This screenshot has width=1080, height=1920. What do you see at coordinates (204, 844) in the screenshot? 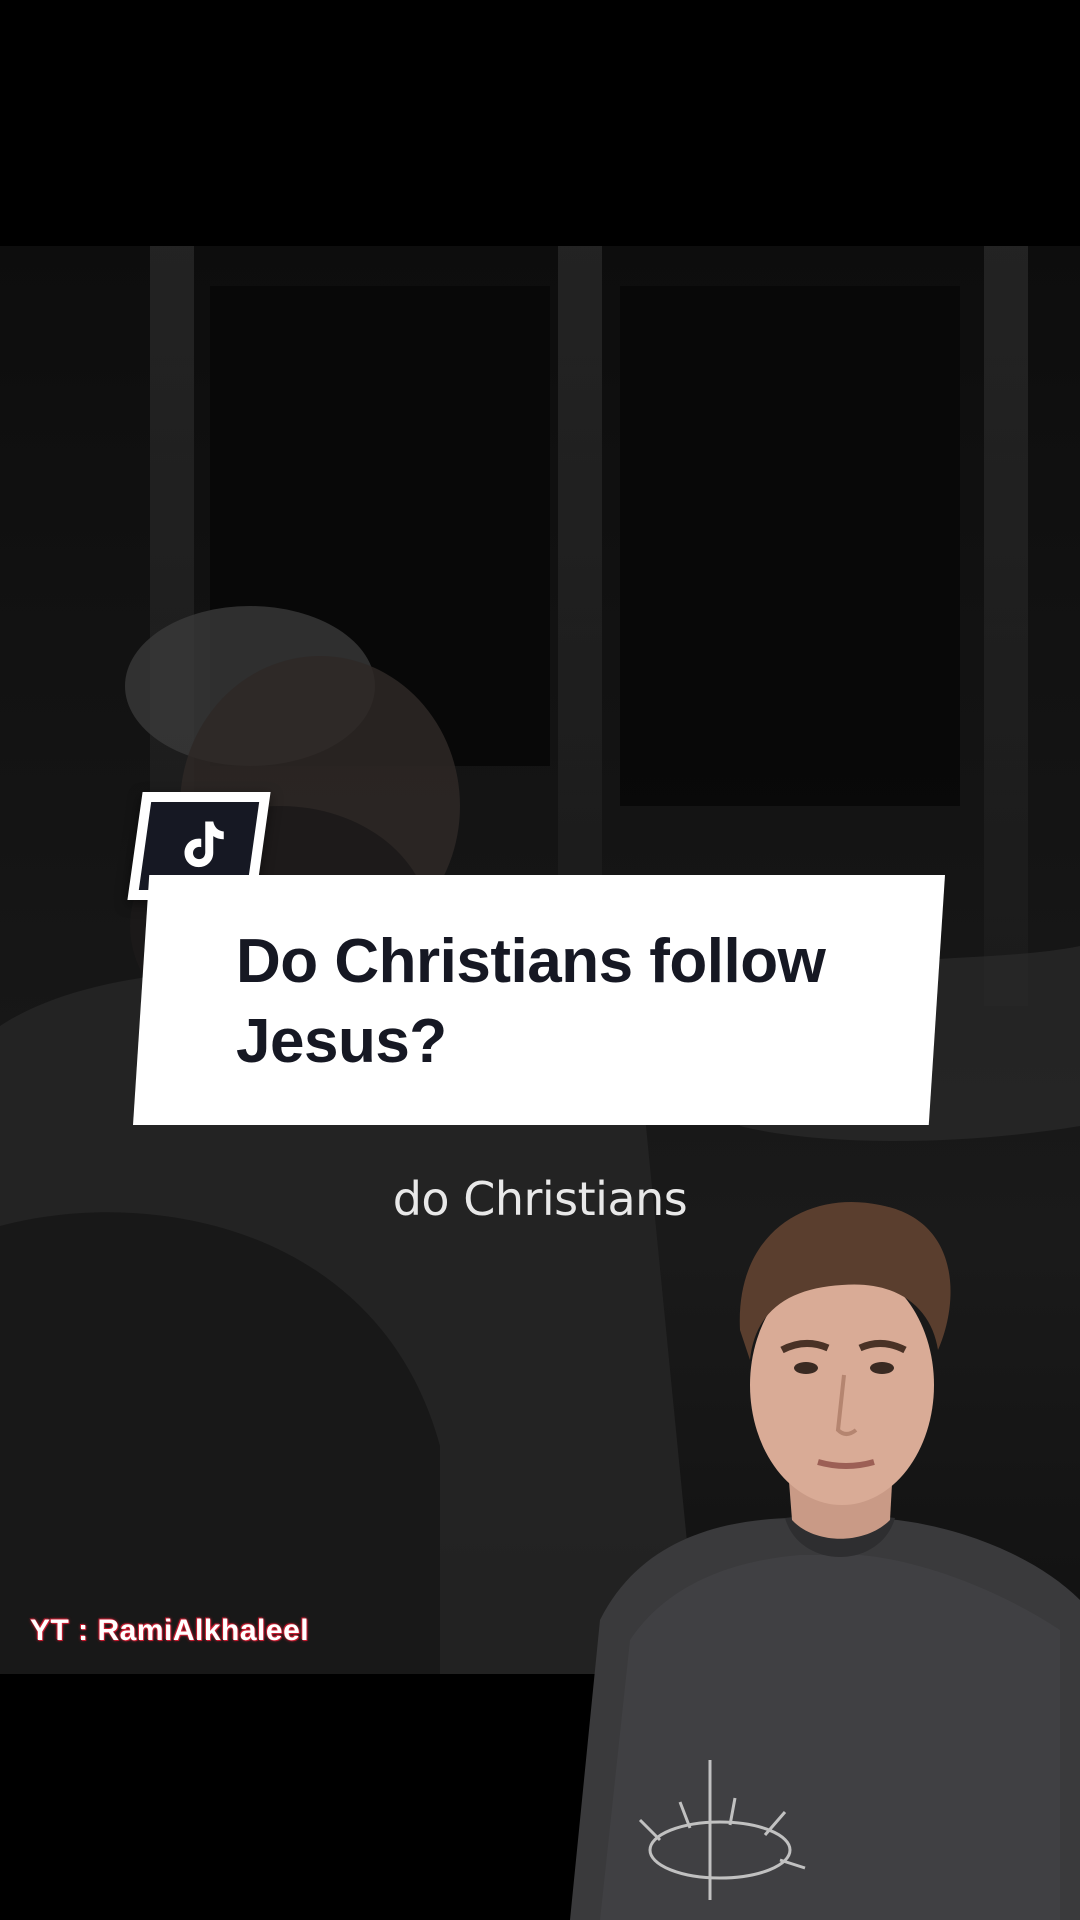
I see `tiktok-icon` at bounding box center [204, 844].